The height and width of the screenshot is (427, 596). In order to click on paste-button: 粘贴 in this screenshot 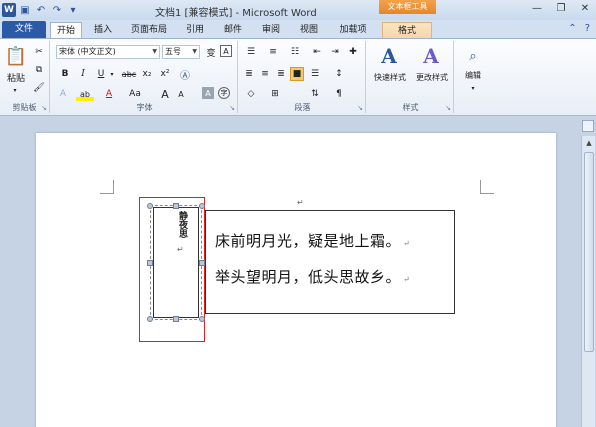, I will do `click(16, 77)`.